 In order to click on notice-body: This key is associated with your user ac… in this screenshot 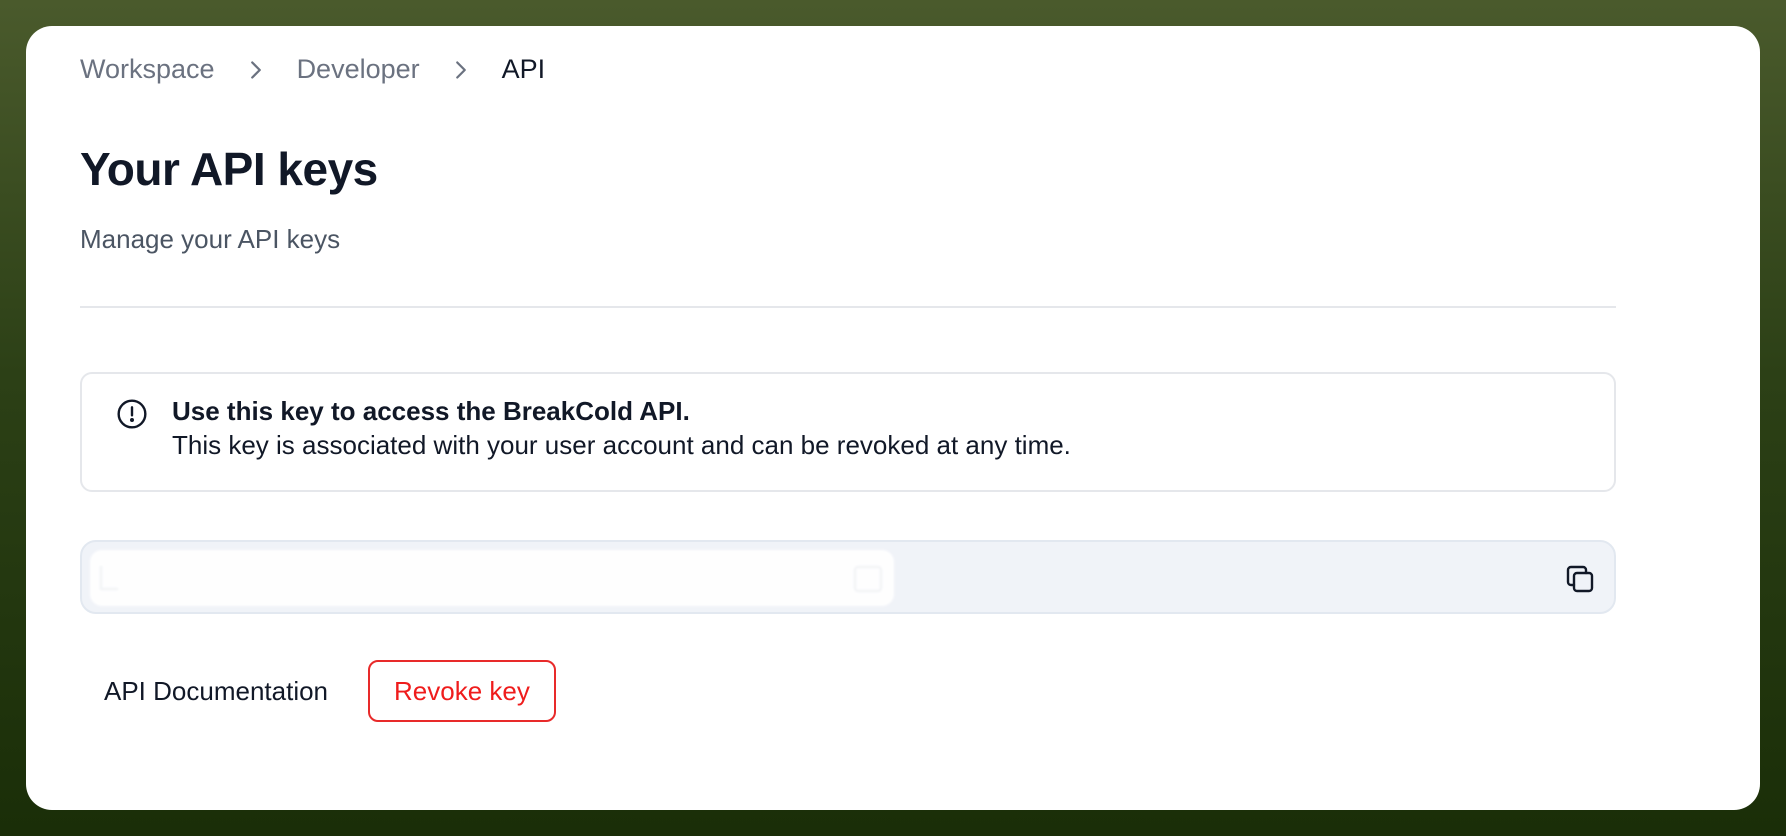, I will do `click(621, 445)`.